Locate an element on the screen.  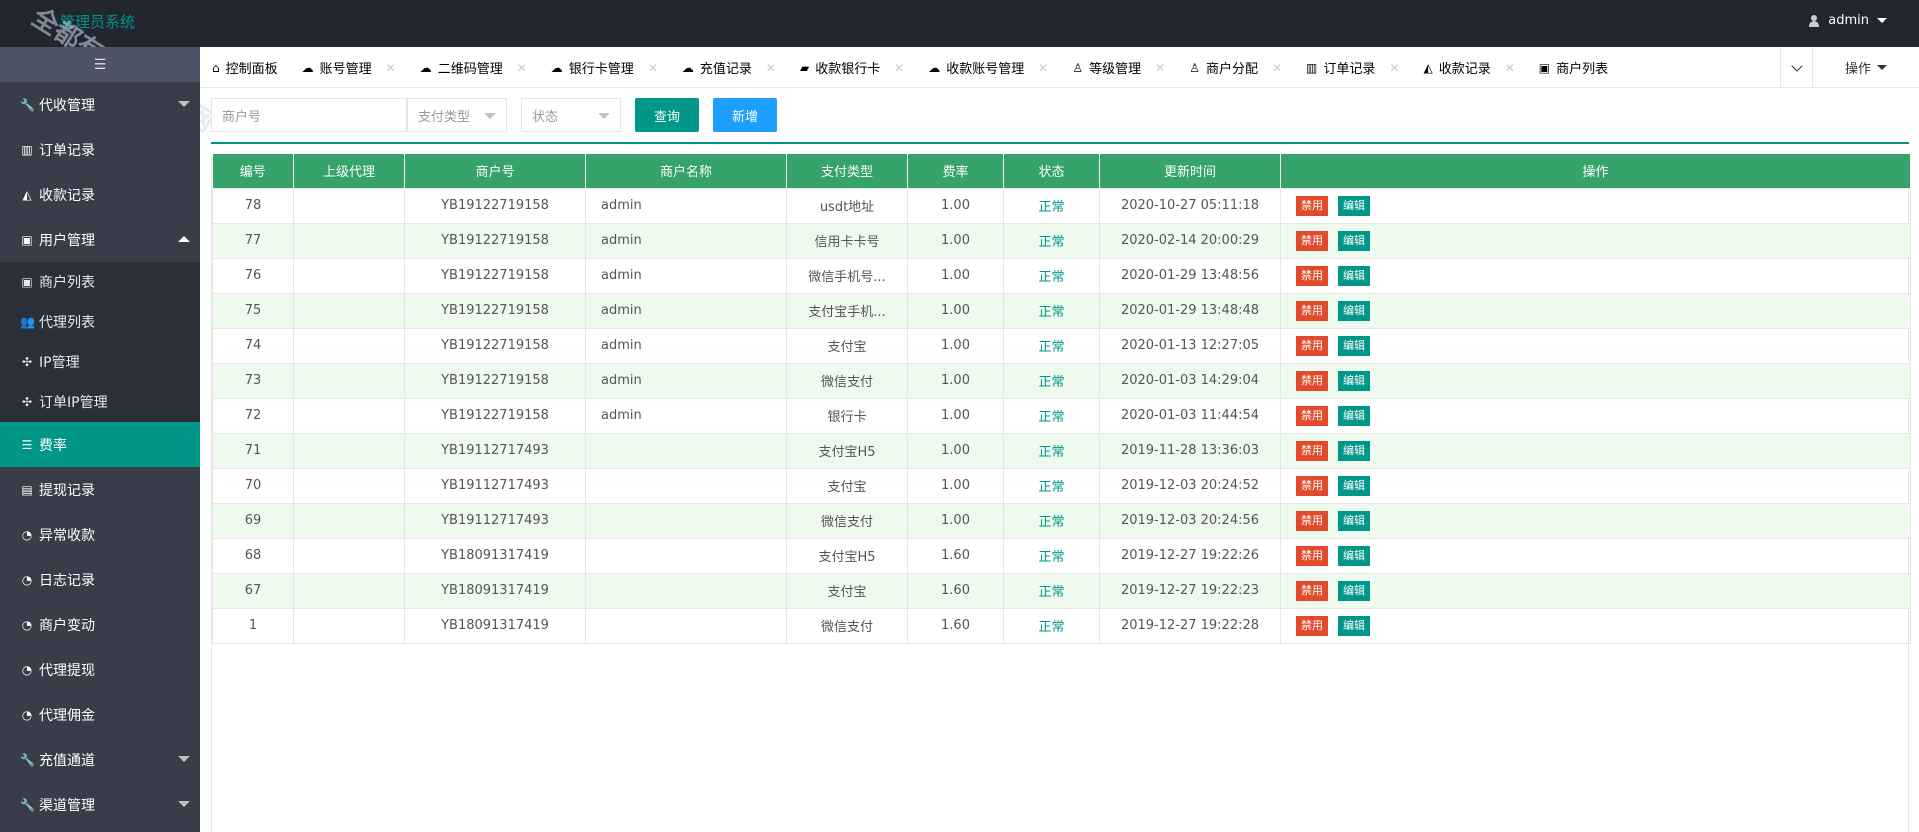
cell-id: 71 is located at coordinates (253, 450).